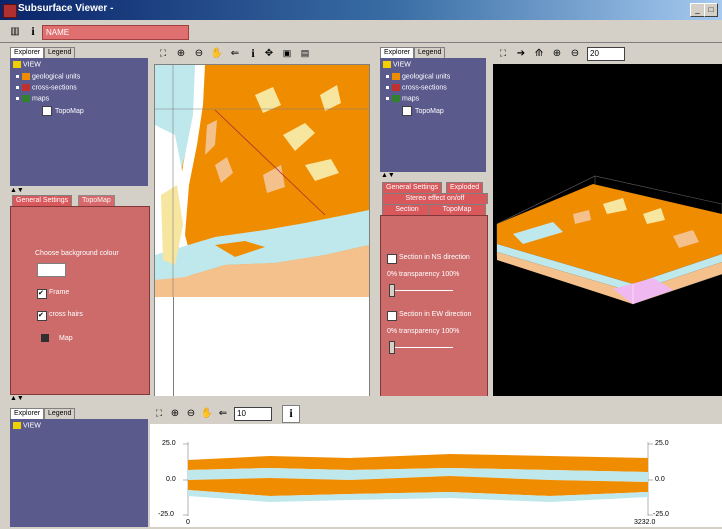 This screenshot has height=529, width=722. I want to click on bottom-tree: VIEW, so click(79, 473).